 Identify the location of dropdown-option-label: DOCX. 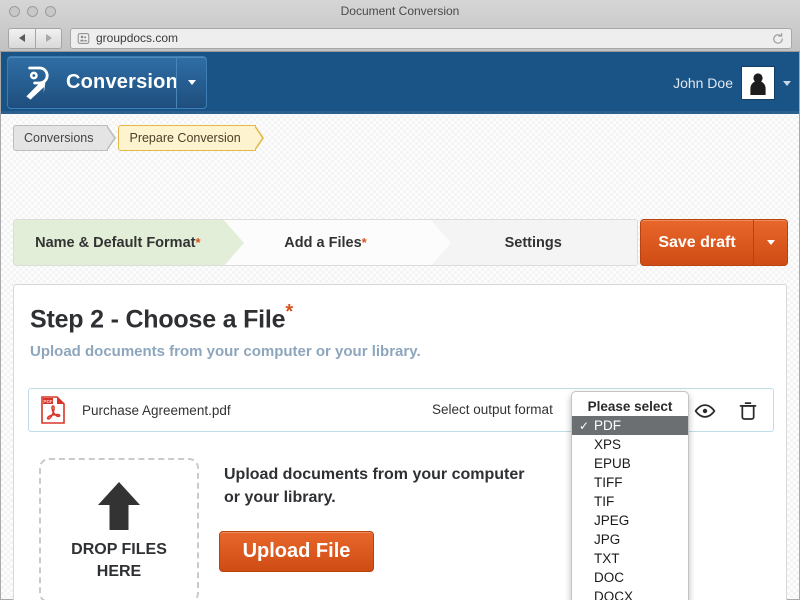
(614, 594).